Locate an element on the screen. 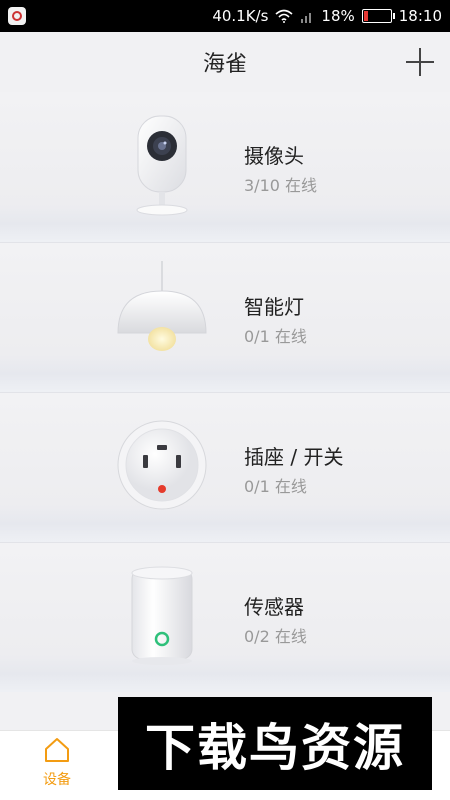 The width and height of the screenshot is (450, 800). battery-icon is located at coordinates (378, 16).